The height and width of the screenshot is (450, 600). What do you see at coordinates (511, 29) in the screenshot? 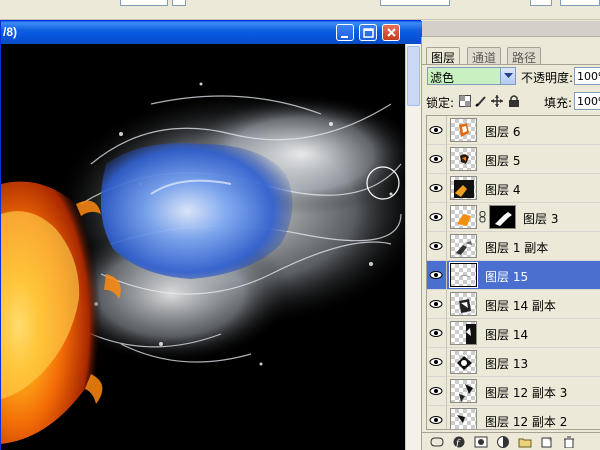
I see `panel-header` at bounding box center [511, 29].